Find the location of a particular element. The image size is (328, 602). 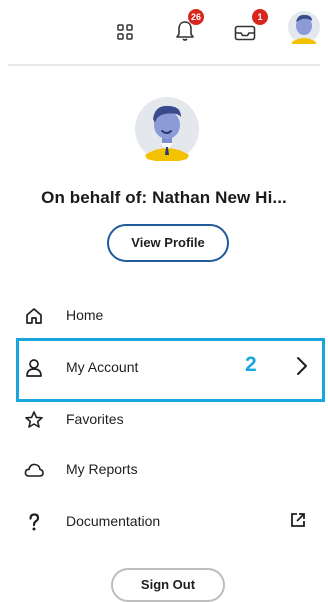

inbox-badge: 1 is located at coordinates (260, 17).